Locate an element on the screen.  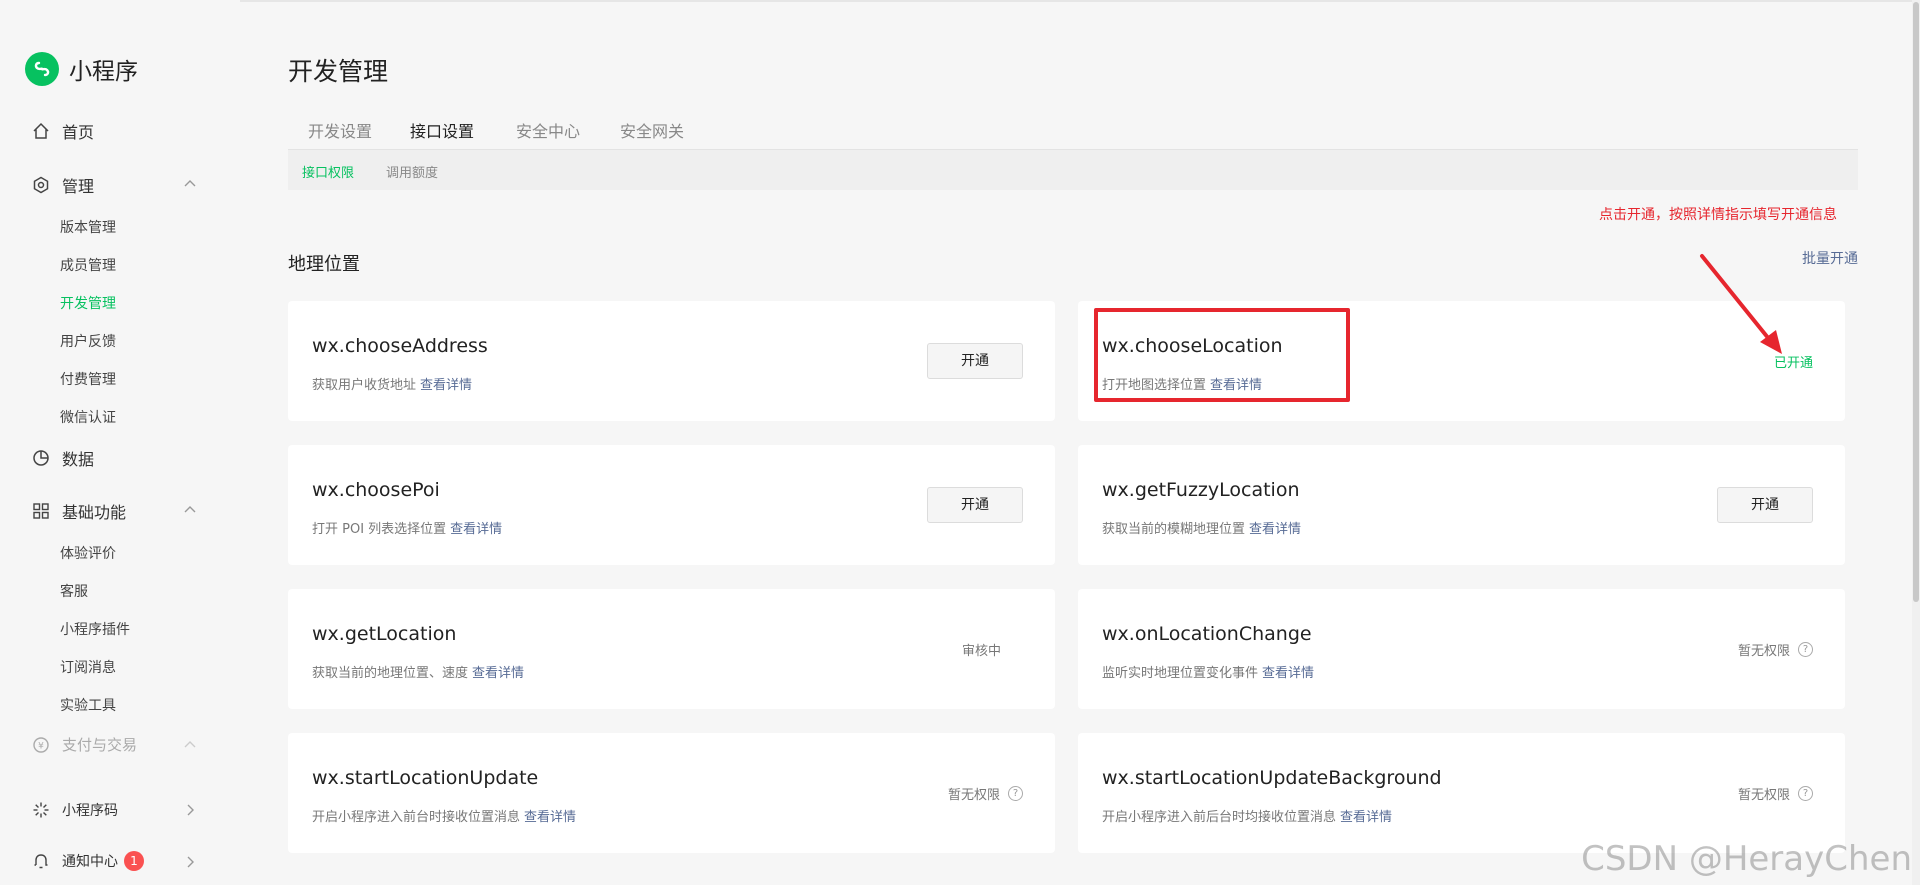
yen-icon: ¥ is located at coordinates (41, 745).